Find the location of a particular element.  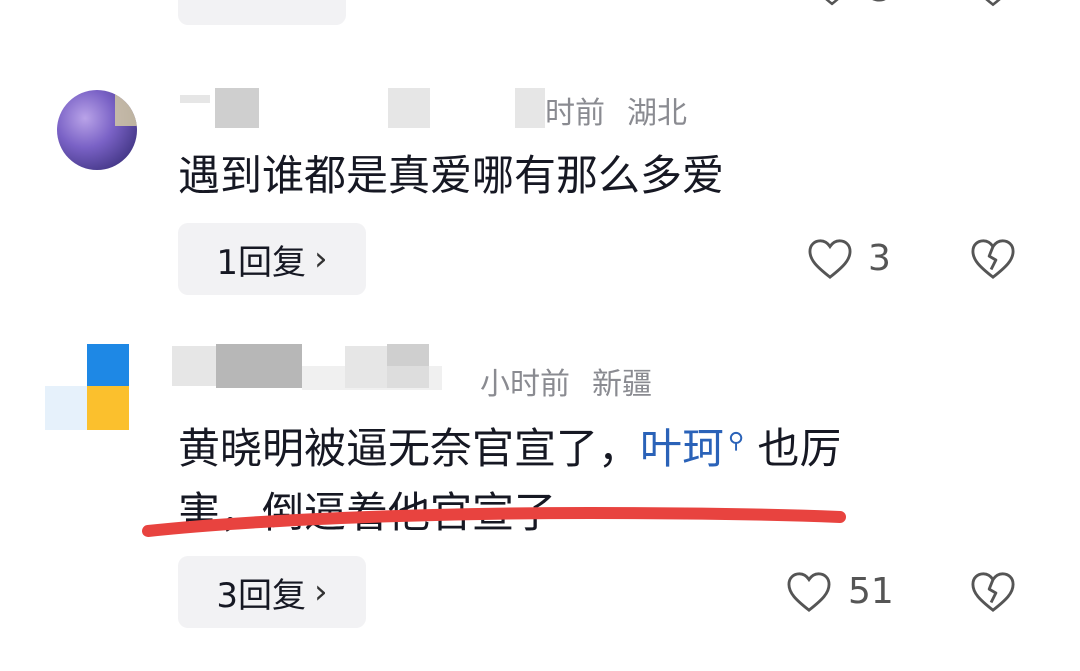

comment-meta: 小时前 新疆 is located at coordinates (566, 381).